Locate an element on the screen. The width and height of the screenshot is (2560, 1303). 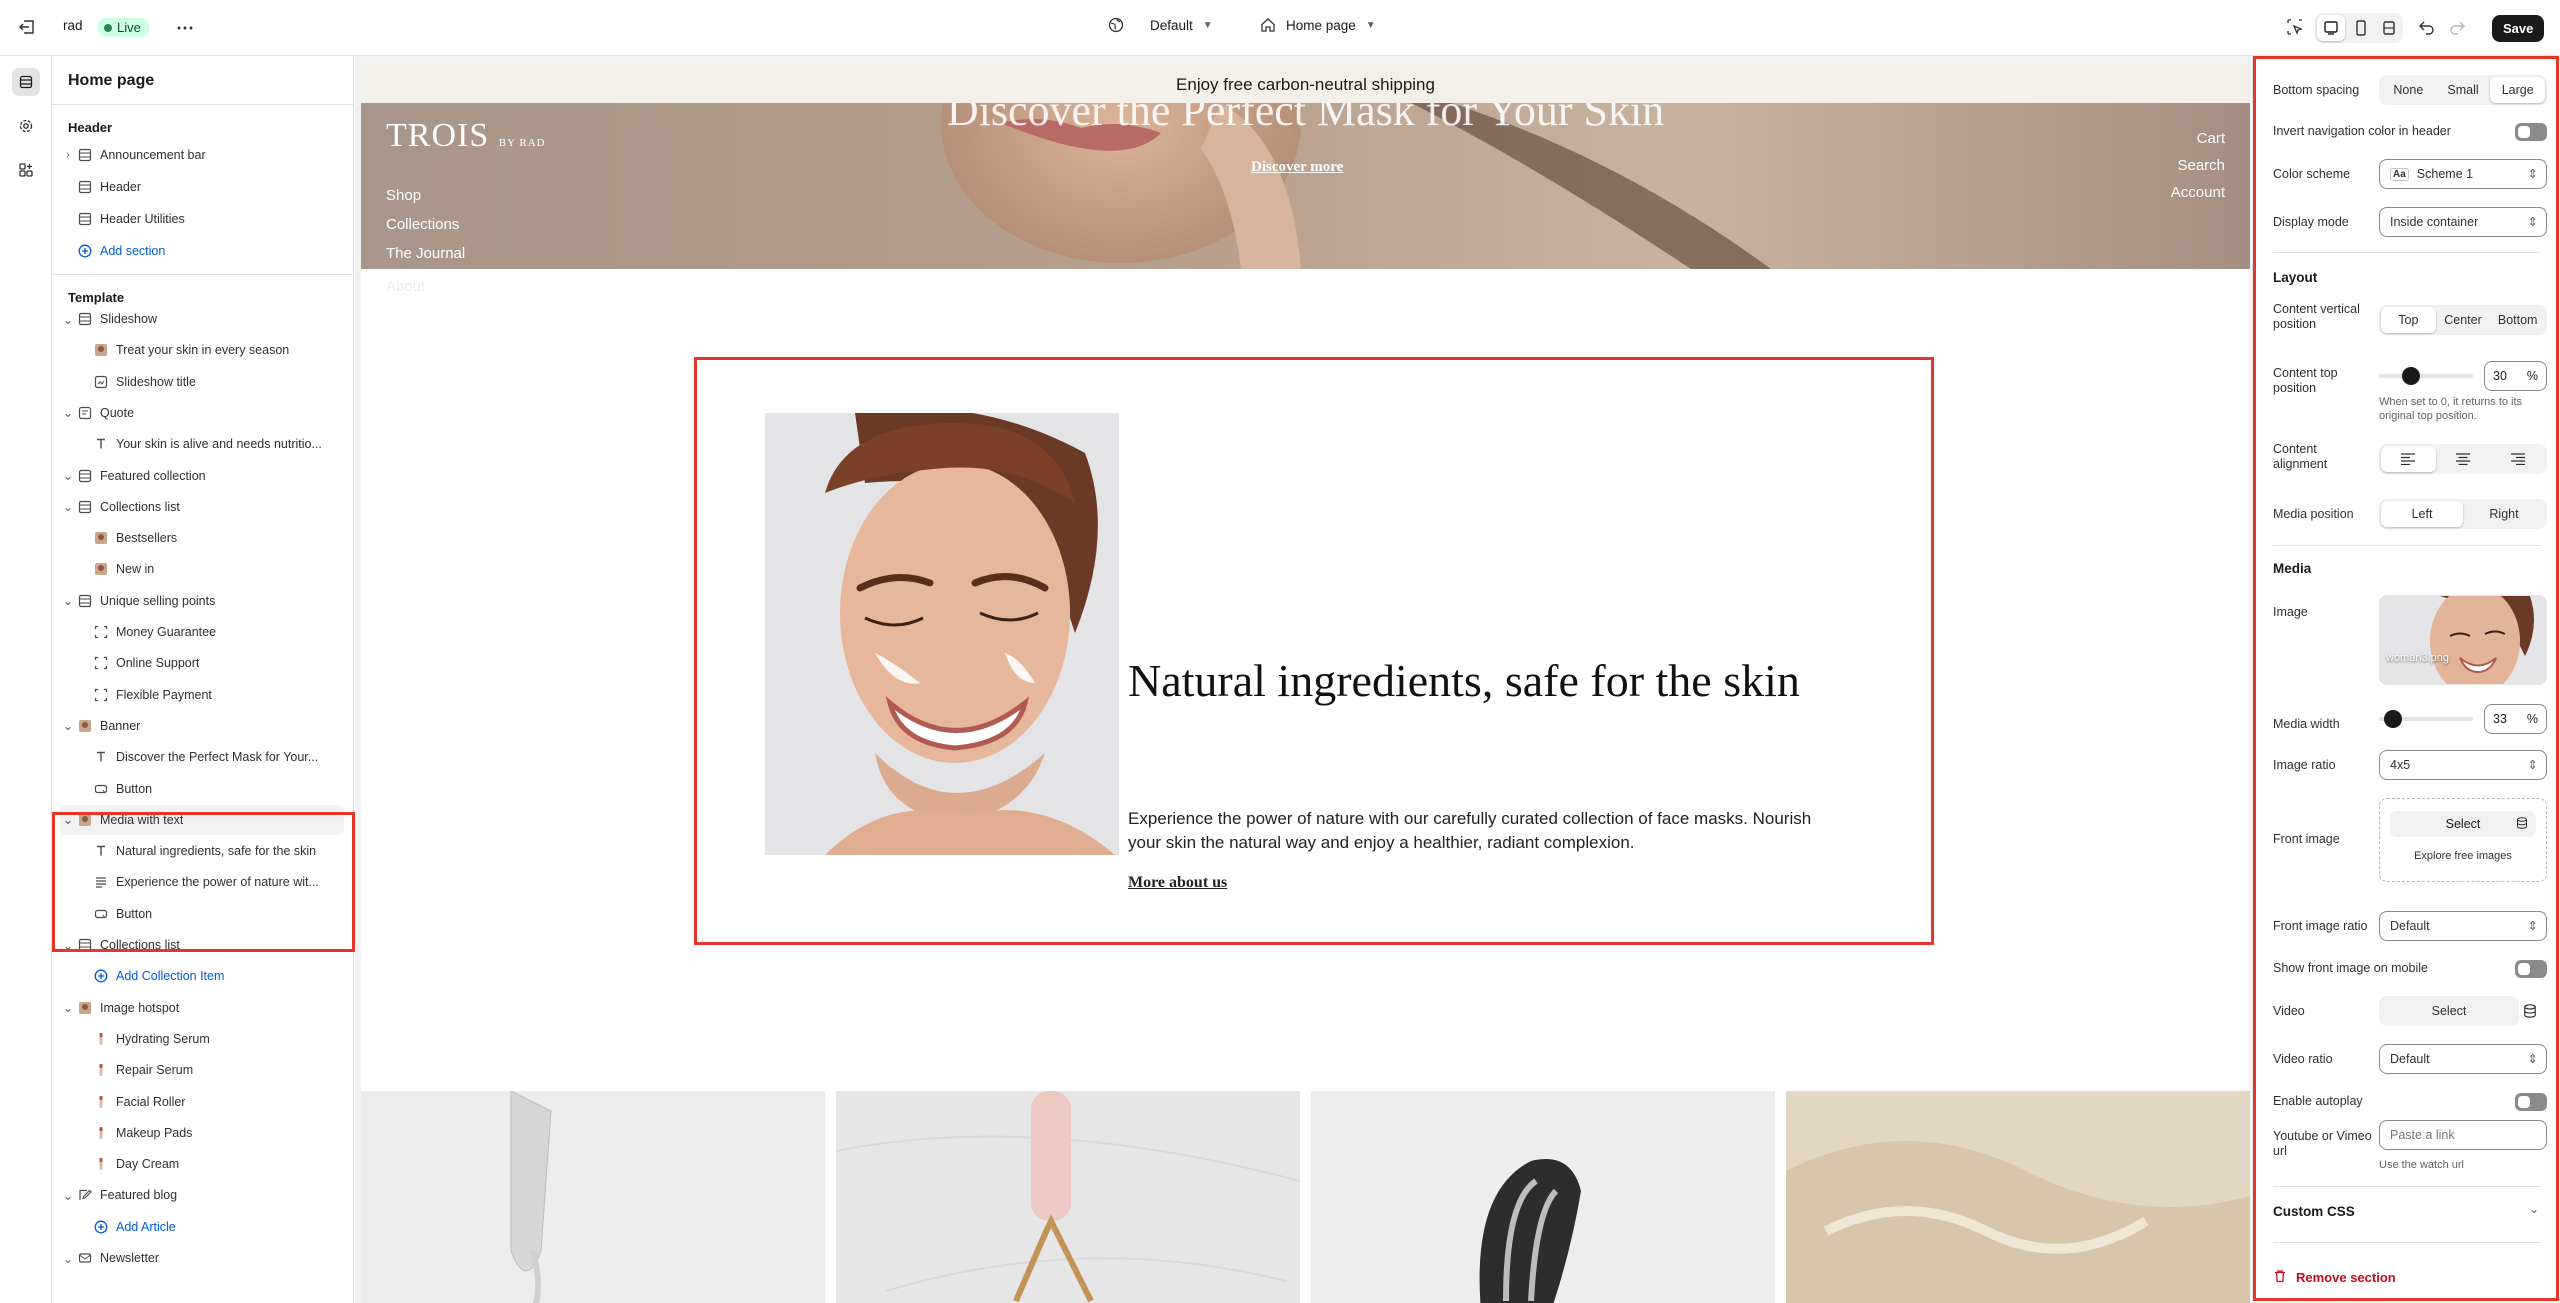
sidebar-item-announcement-bar: › Announcement bar is located at coordinates (202, 155).